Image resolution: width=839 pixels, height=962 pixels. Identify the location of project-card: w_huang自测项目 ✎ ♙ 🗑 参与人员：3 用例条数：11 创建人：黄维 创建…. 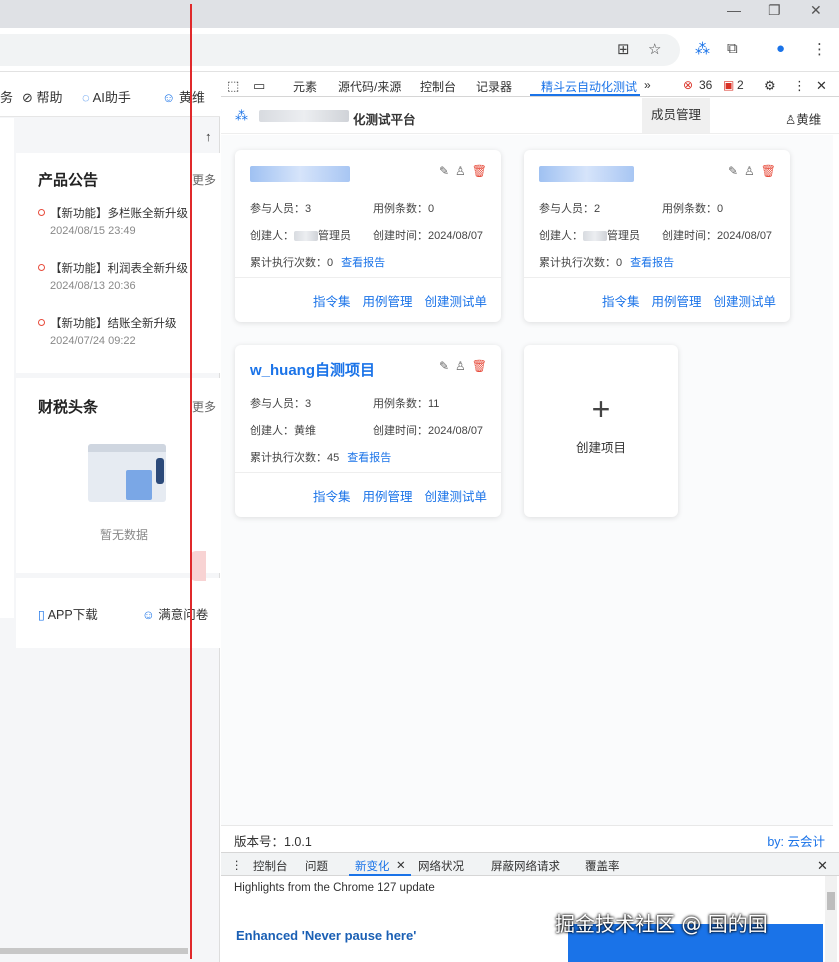
(368, 431).